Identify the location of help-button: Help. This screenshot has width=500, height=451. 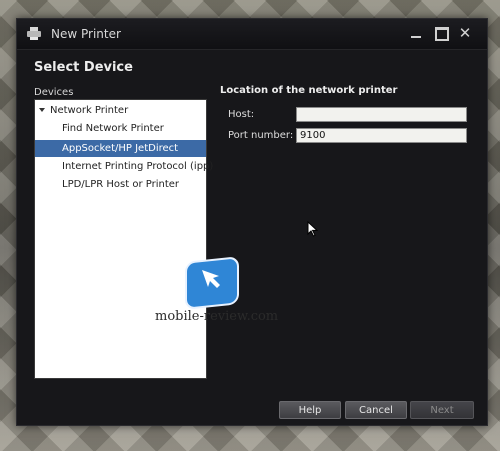
(310, 410).